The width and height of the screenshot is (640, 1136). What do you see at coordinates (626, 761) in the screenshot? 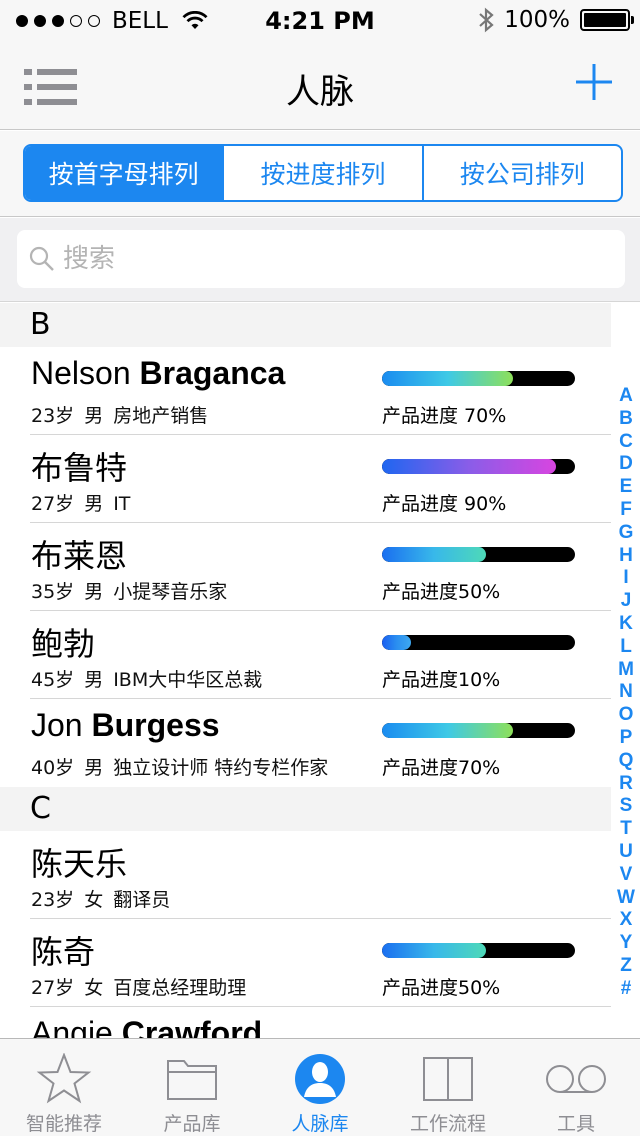
I see `index-letter: Q` at bounding box center [626, 761].